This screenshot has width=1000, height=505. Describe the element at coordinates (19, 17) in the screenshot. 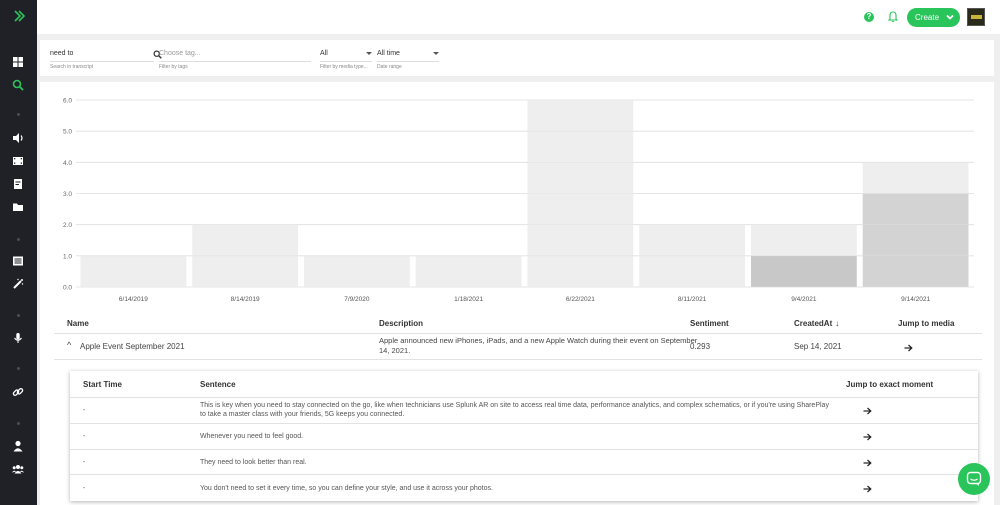

I see `logo-icon` at that location.